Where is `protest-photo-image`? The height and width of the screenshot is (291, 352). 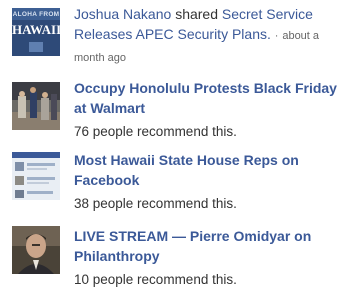 protest-photo-image is located at coordinates (36, 106).